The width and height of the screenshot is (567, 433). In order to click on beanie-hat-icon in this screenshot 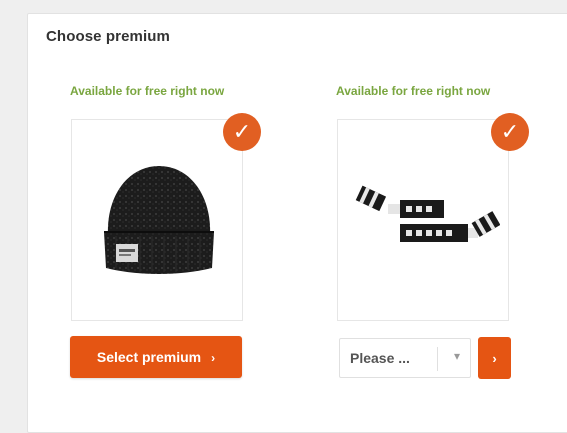, I will do `click(159, 220)`.